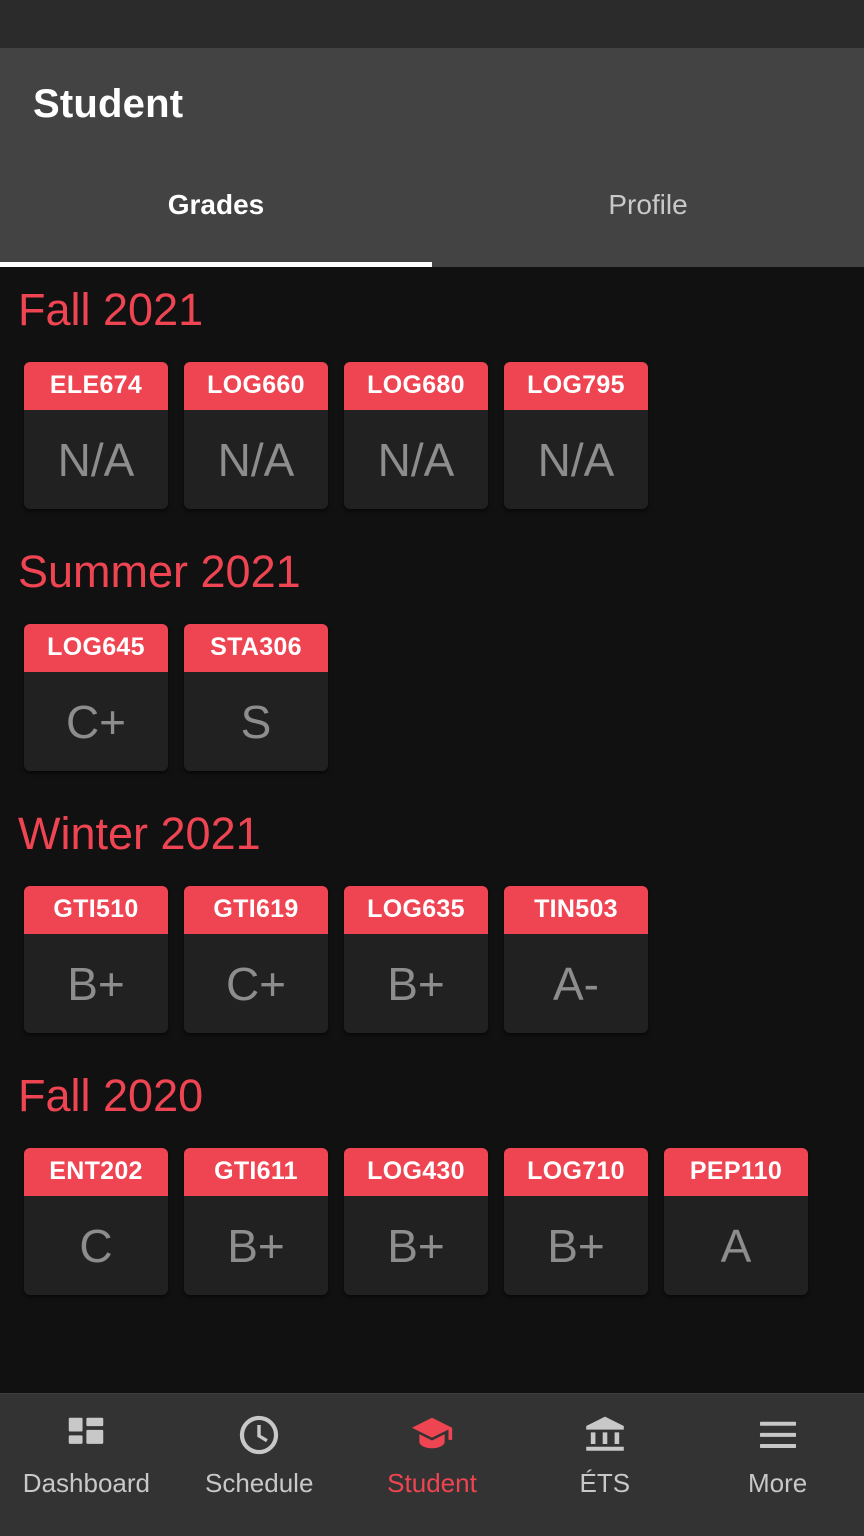 This screenshot has width=864, height=1536. I want to click on course-code: LOG635, so click(416, 910).